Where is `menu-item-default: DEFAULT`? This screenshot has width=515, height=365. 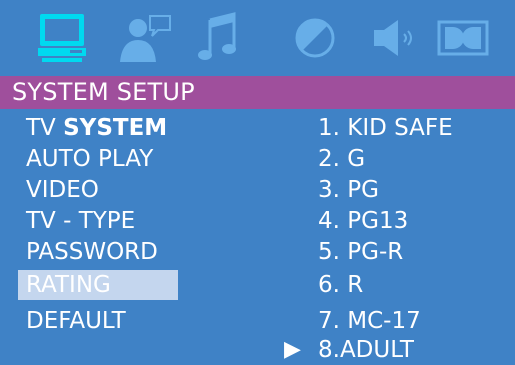
menu-item-default: DEFAULT is located at coordinates (98, 321).